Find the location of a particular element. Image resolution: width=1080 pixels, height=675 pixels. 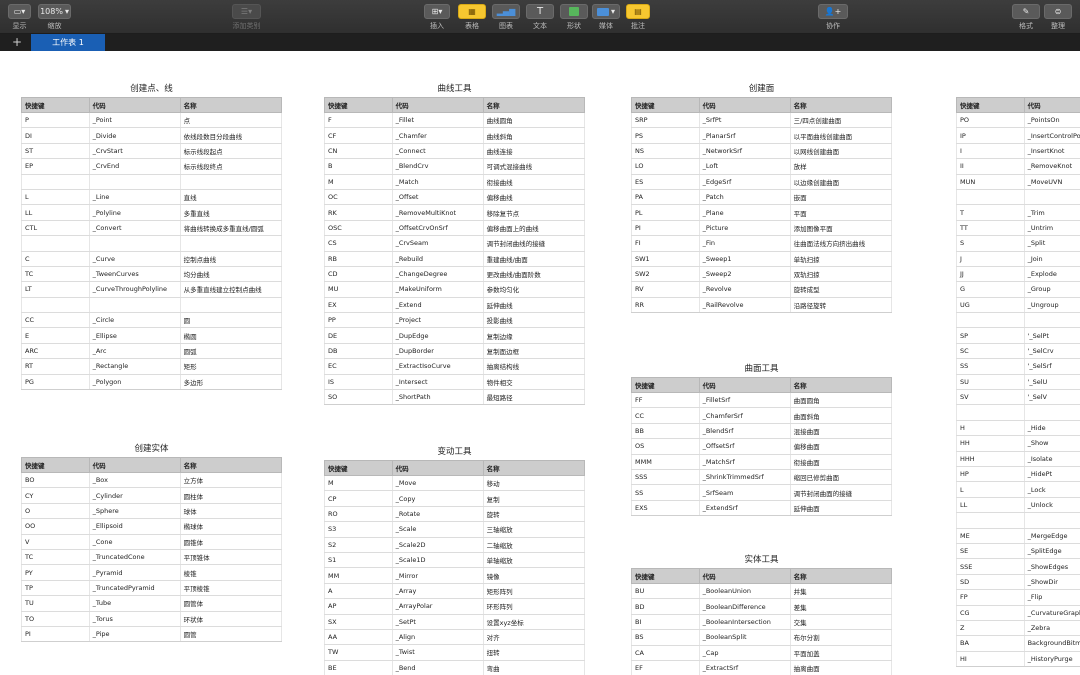

table-cell: _Patch is located at coordinates (744, 197).